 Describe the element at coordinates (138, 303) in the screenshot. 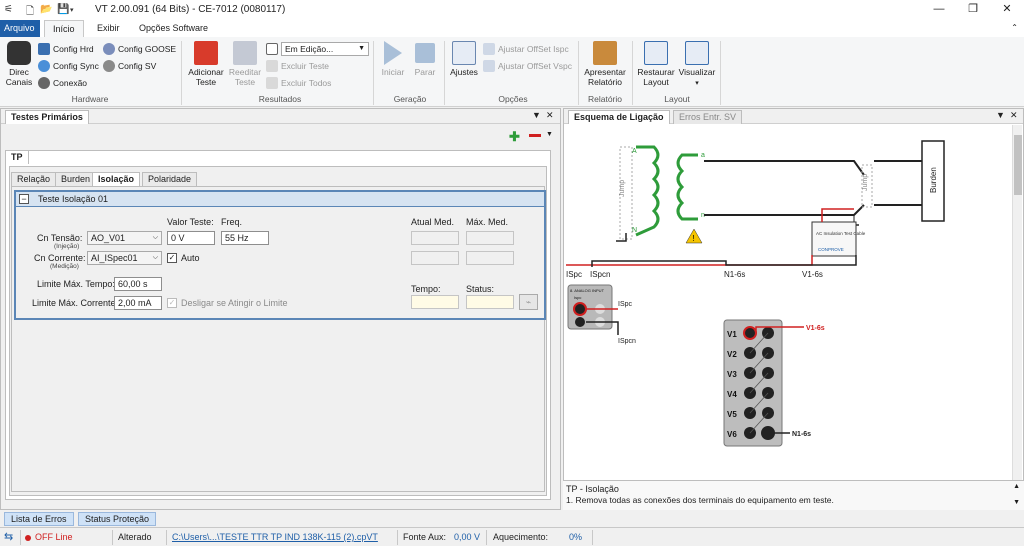

I see `limite-corrente-input: 2,00 mA` at that location.